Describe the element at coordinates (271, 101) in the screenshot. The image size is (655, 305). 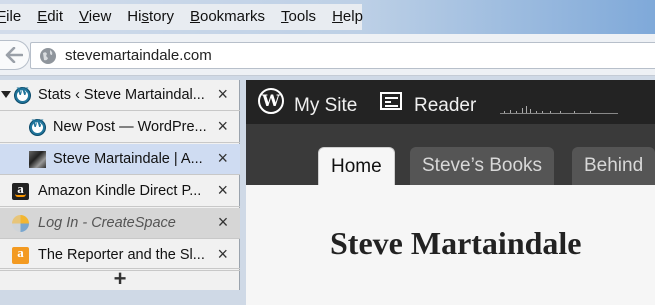
I see `wordpress-logo-icon: W` at that location.